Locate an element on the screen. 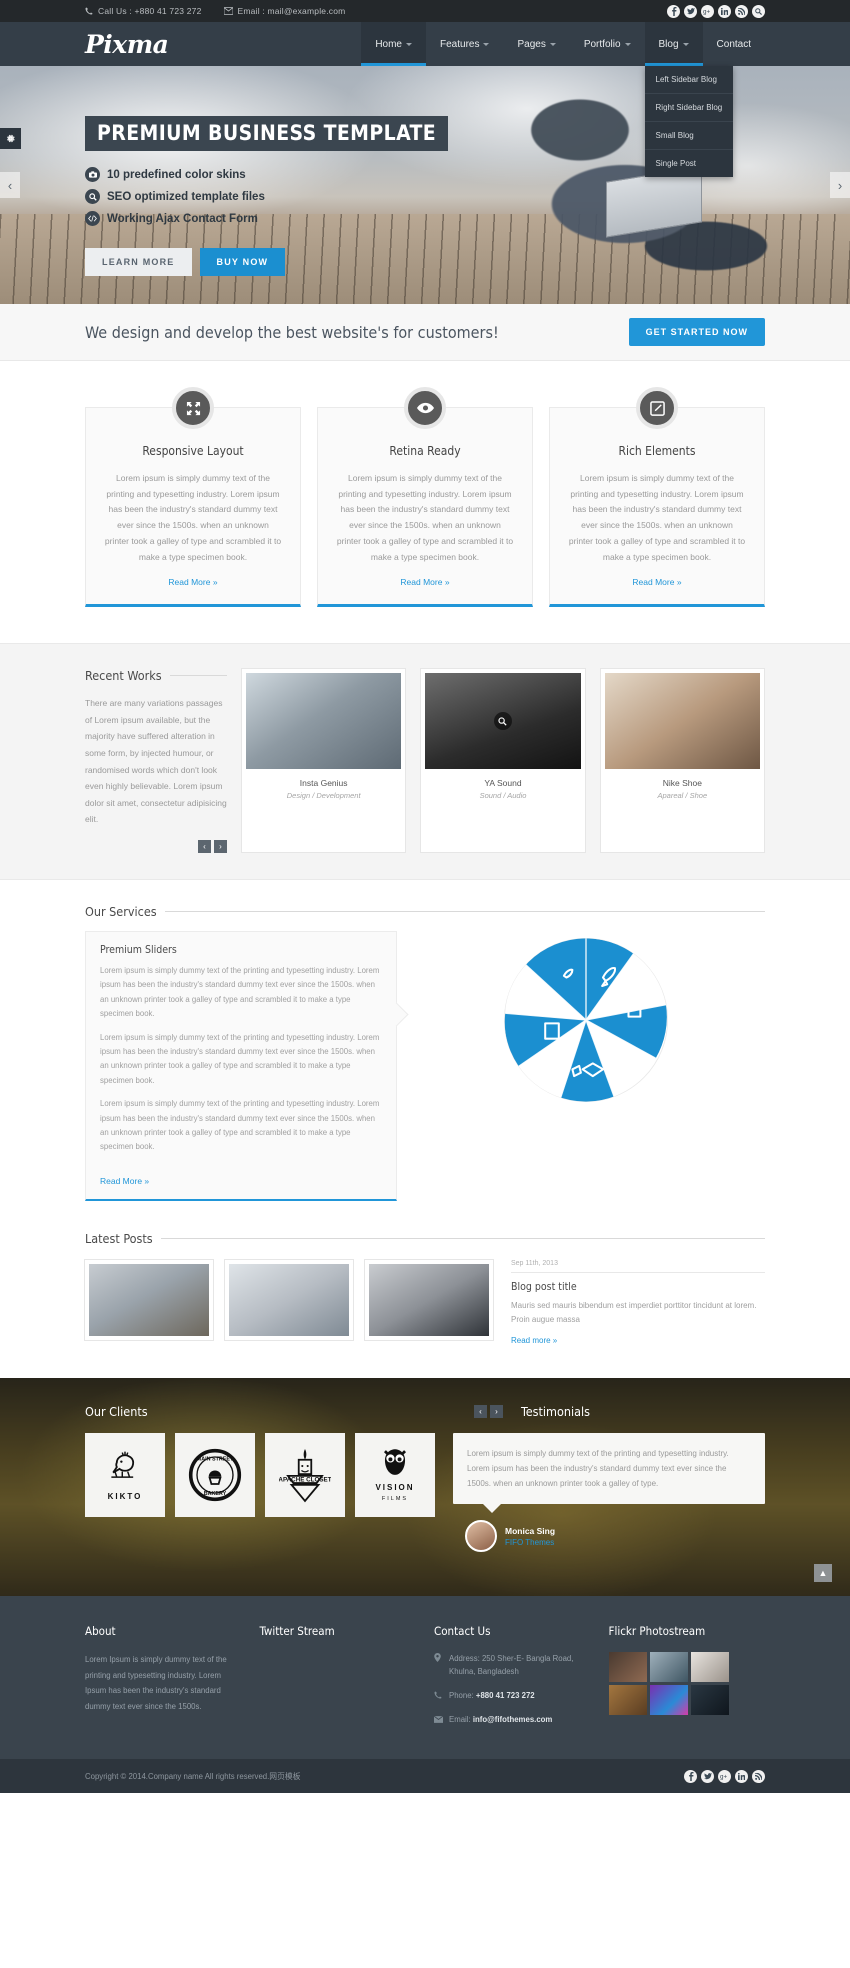 The height and width of the screenshot is (1968, 850). hero-next-button: › is located at coordinates (840, 185).